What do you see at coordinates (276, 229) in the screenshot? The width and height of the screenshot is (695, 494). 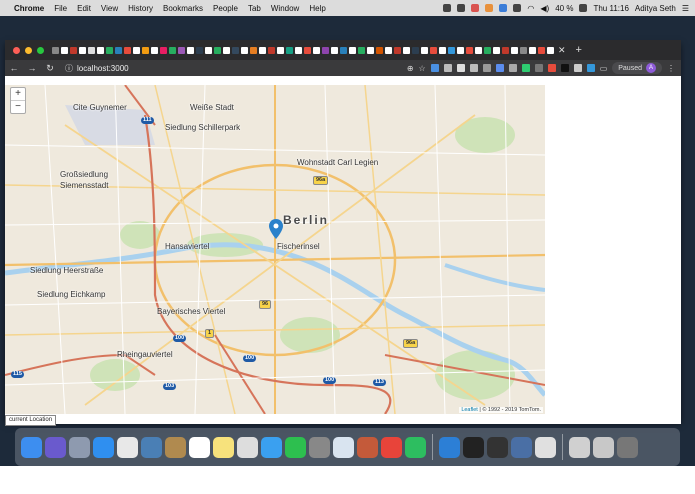 I see `map-marker-icon` at bounding box center [276, 229].